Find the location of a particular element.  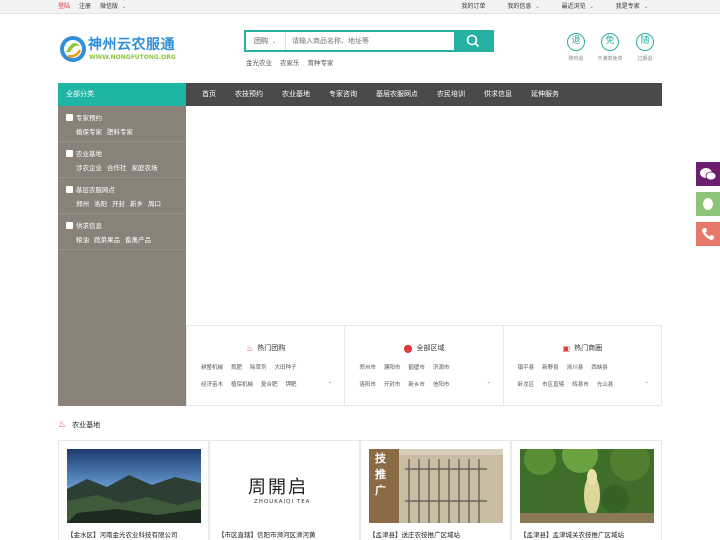

panel-link: 复合肥 is located at coordinates (269, 384).